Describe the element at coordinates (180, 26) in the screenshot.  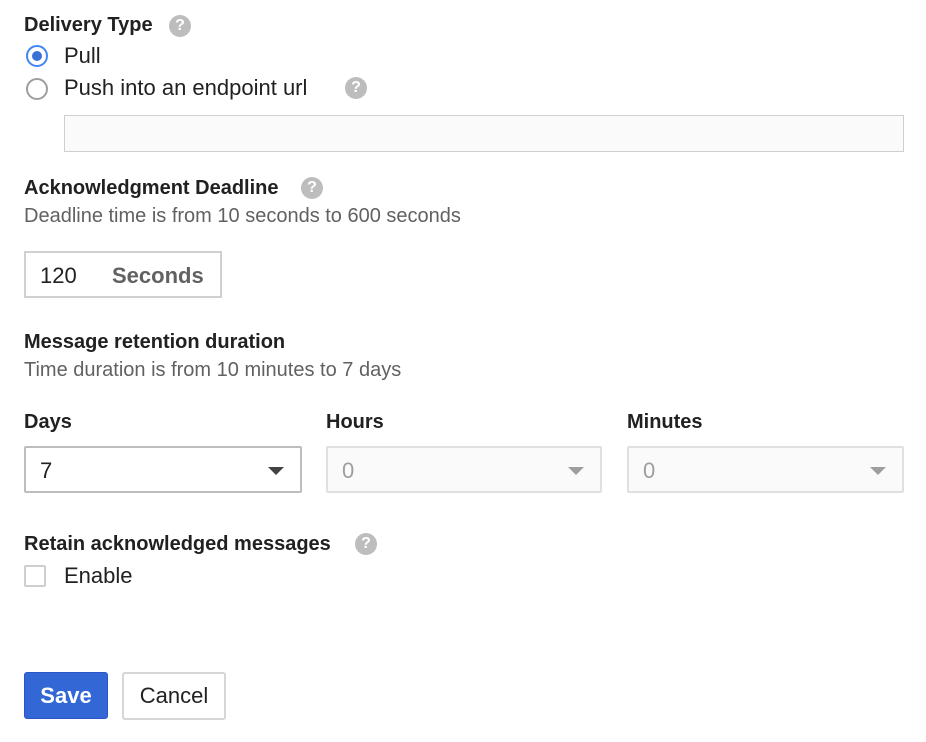
I see `delivery-type-help-icon: ?` at that location.